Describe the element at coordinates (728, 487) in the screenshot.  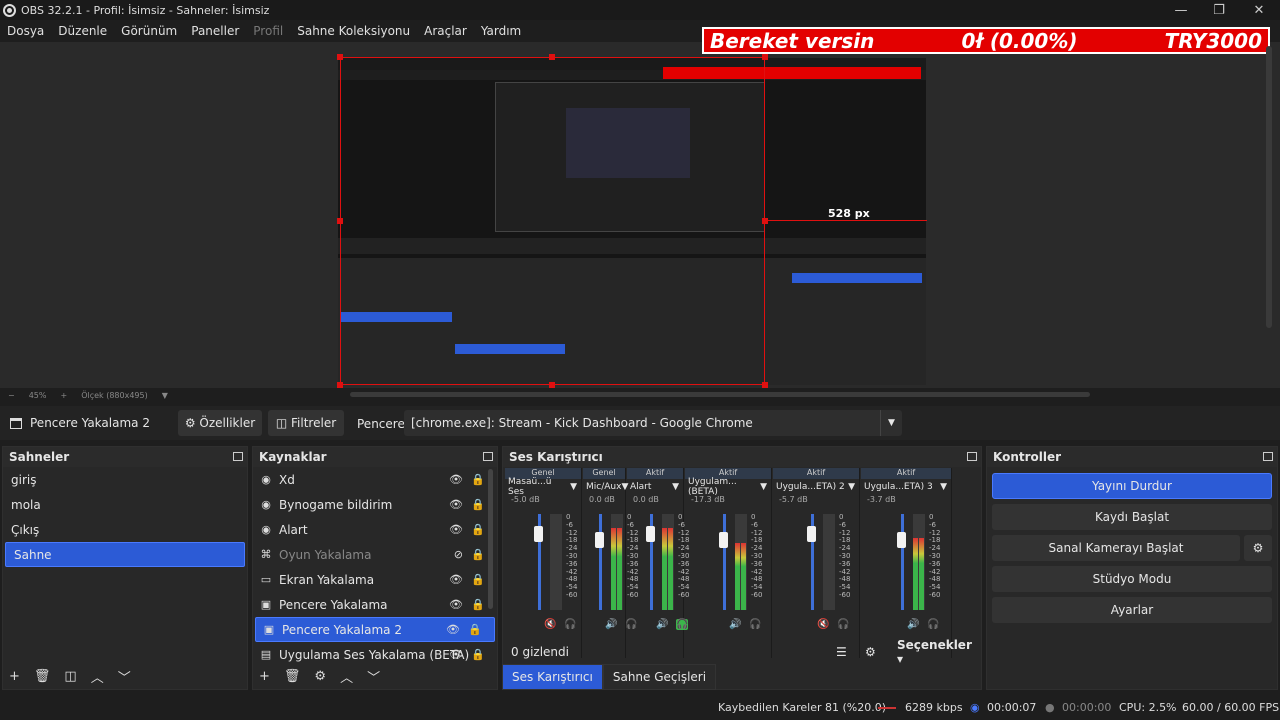
I see `channel-name-menu: Uygulam... (BETA) ▼` at that location.